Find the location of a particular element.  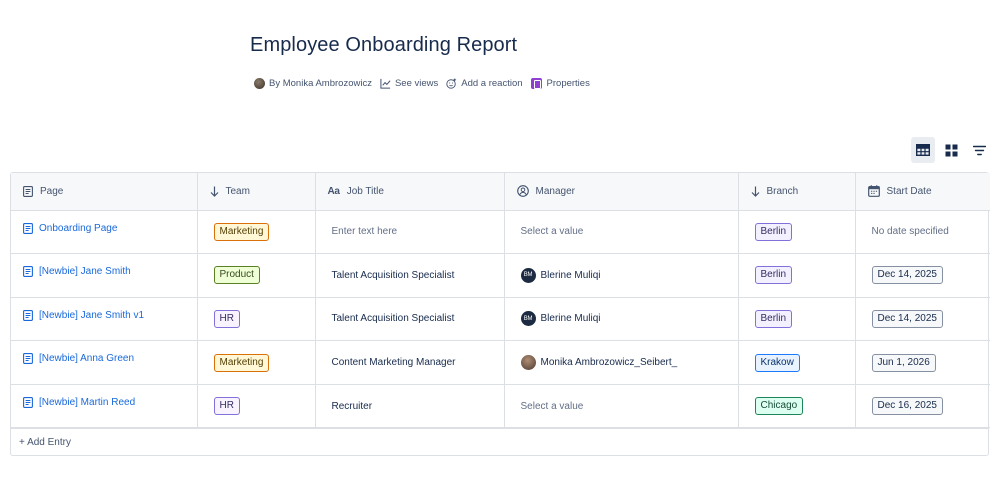

properties-label: Properties is located at coordinates (568, 83).